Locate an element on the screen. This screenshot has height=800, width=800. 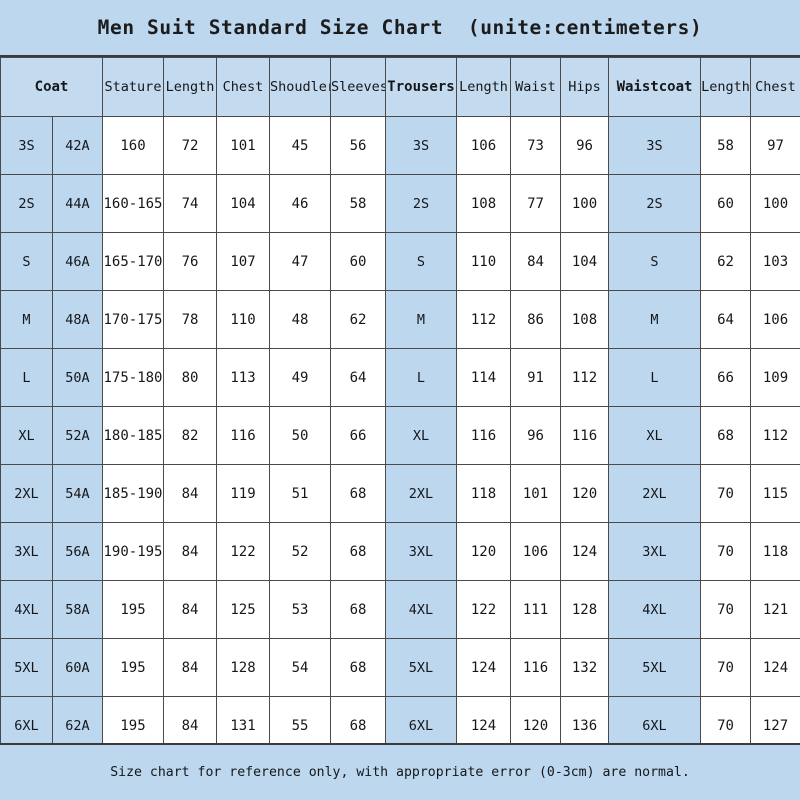
cell-hips: 96 is located at coordinates (584, 145).